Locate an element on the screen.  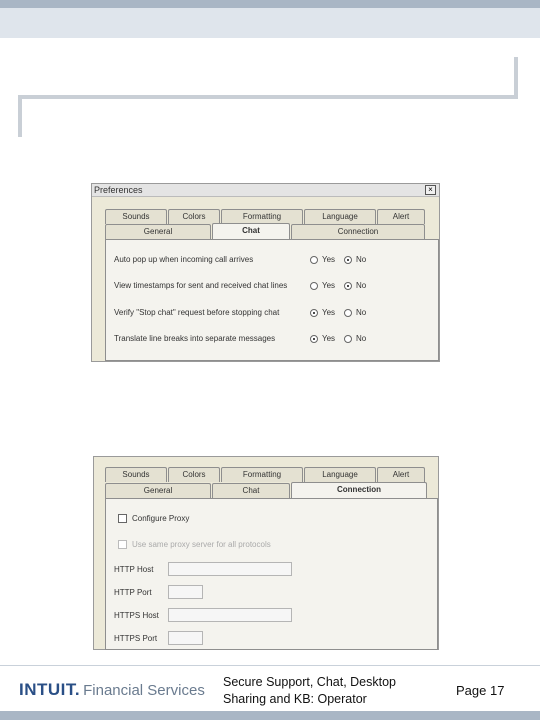
same-proxy-checkbox is located at coordinates (122, 544).